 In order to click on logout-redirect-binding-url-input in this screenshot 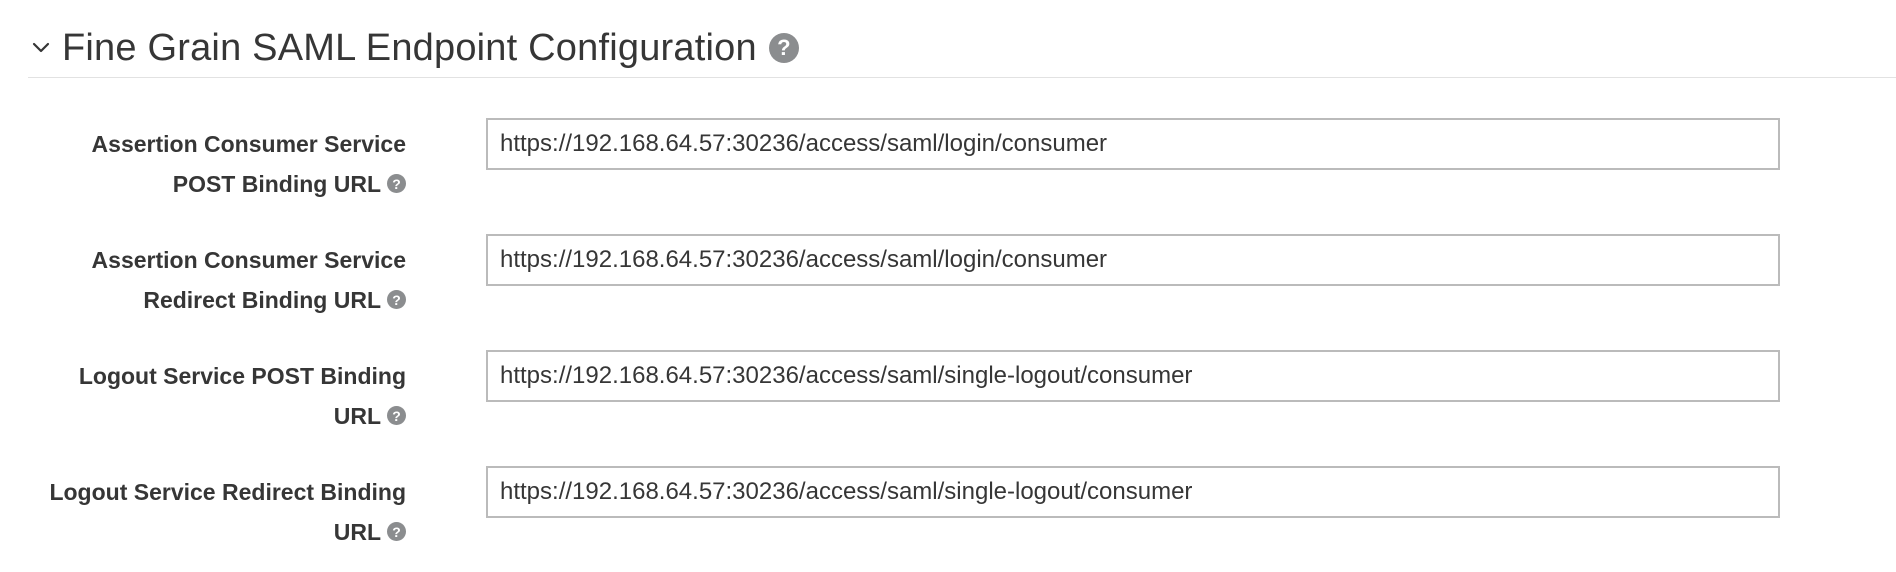, I will do `click(1133, 492)`.